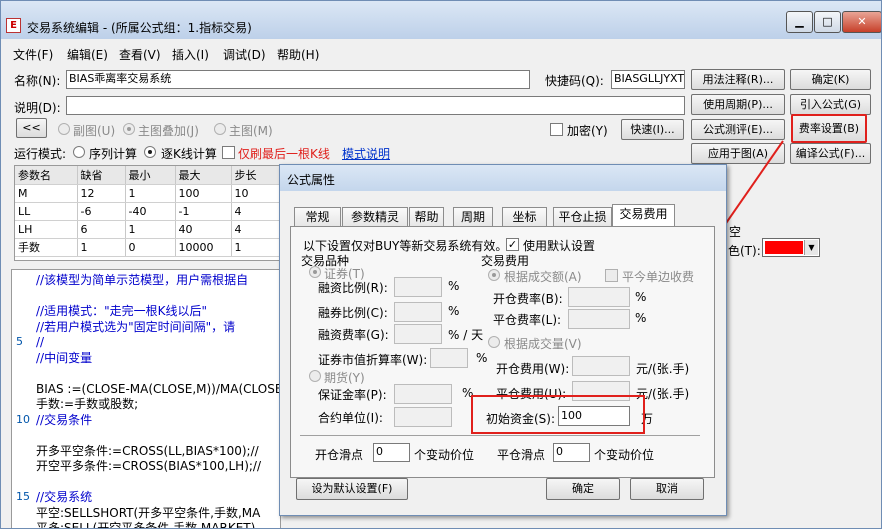 Image resolution: width=882 pixels, height=529 pixels. Describe the element at coordinates (344, 378) in the screenshot. I see `futures-label: 期货(Y)` at that location.